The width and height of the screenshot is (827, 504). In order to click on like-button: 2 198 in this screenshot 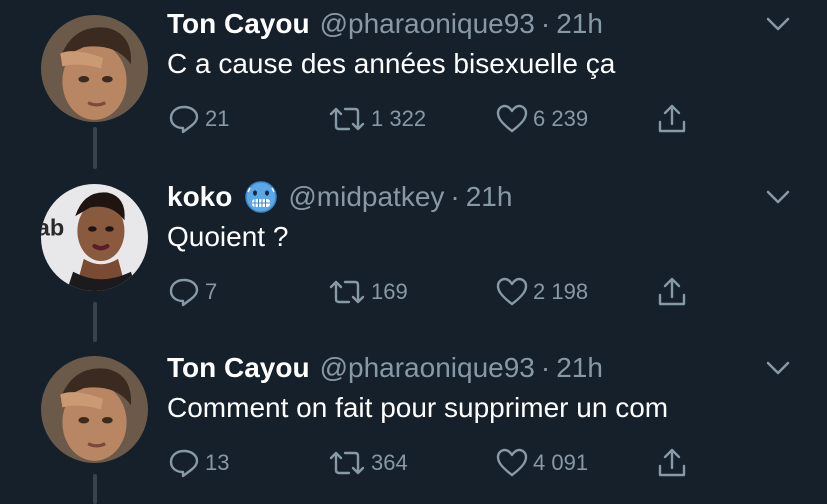, I will do `click(541, 292)`.